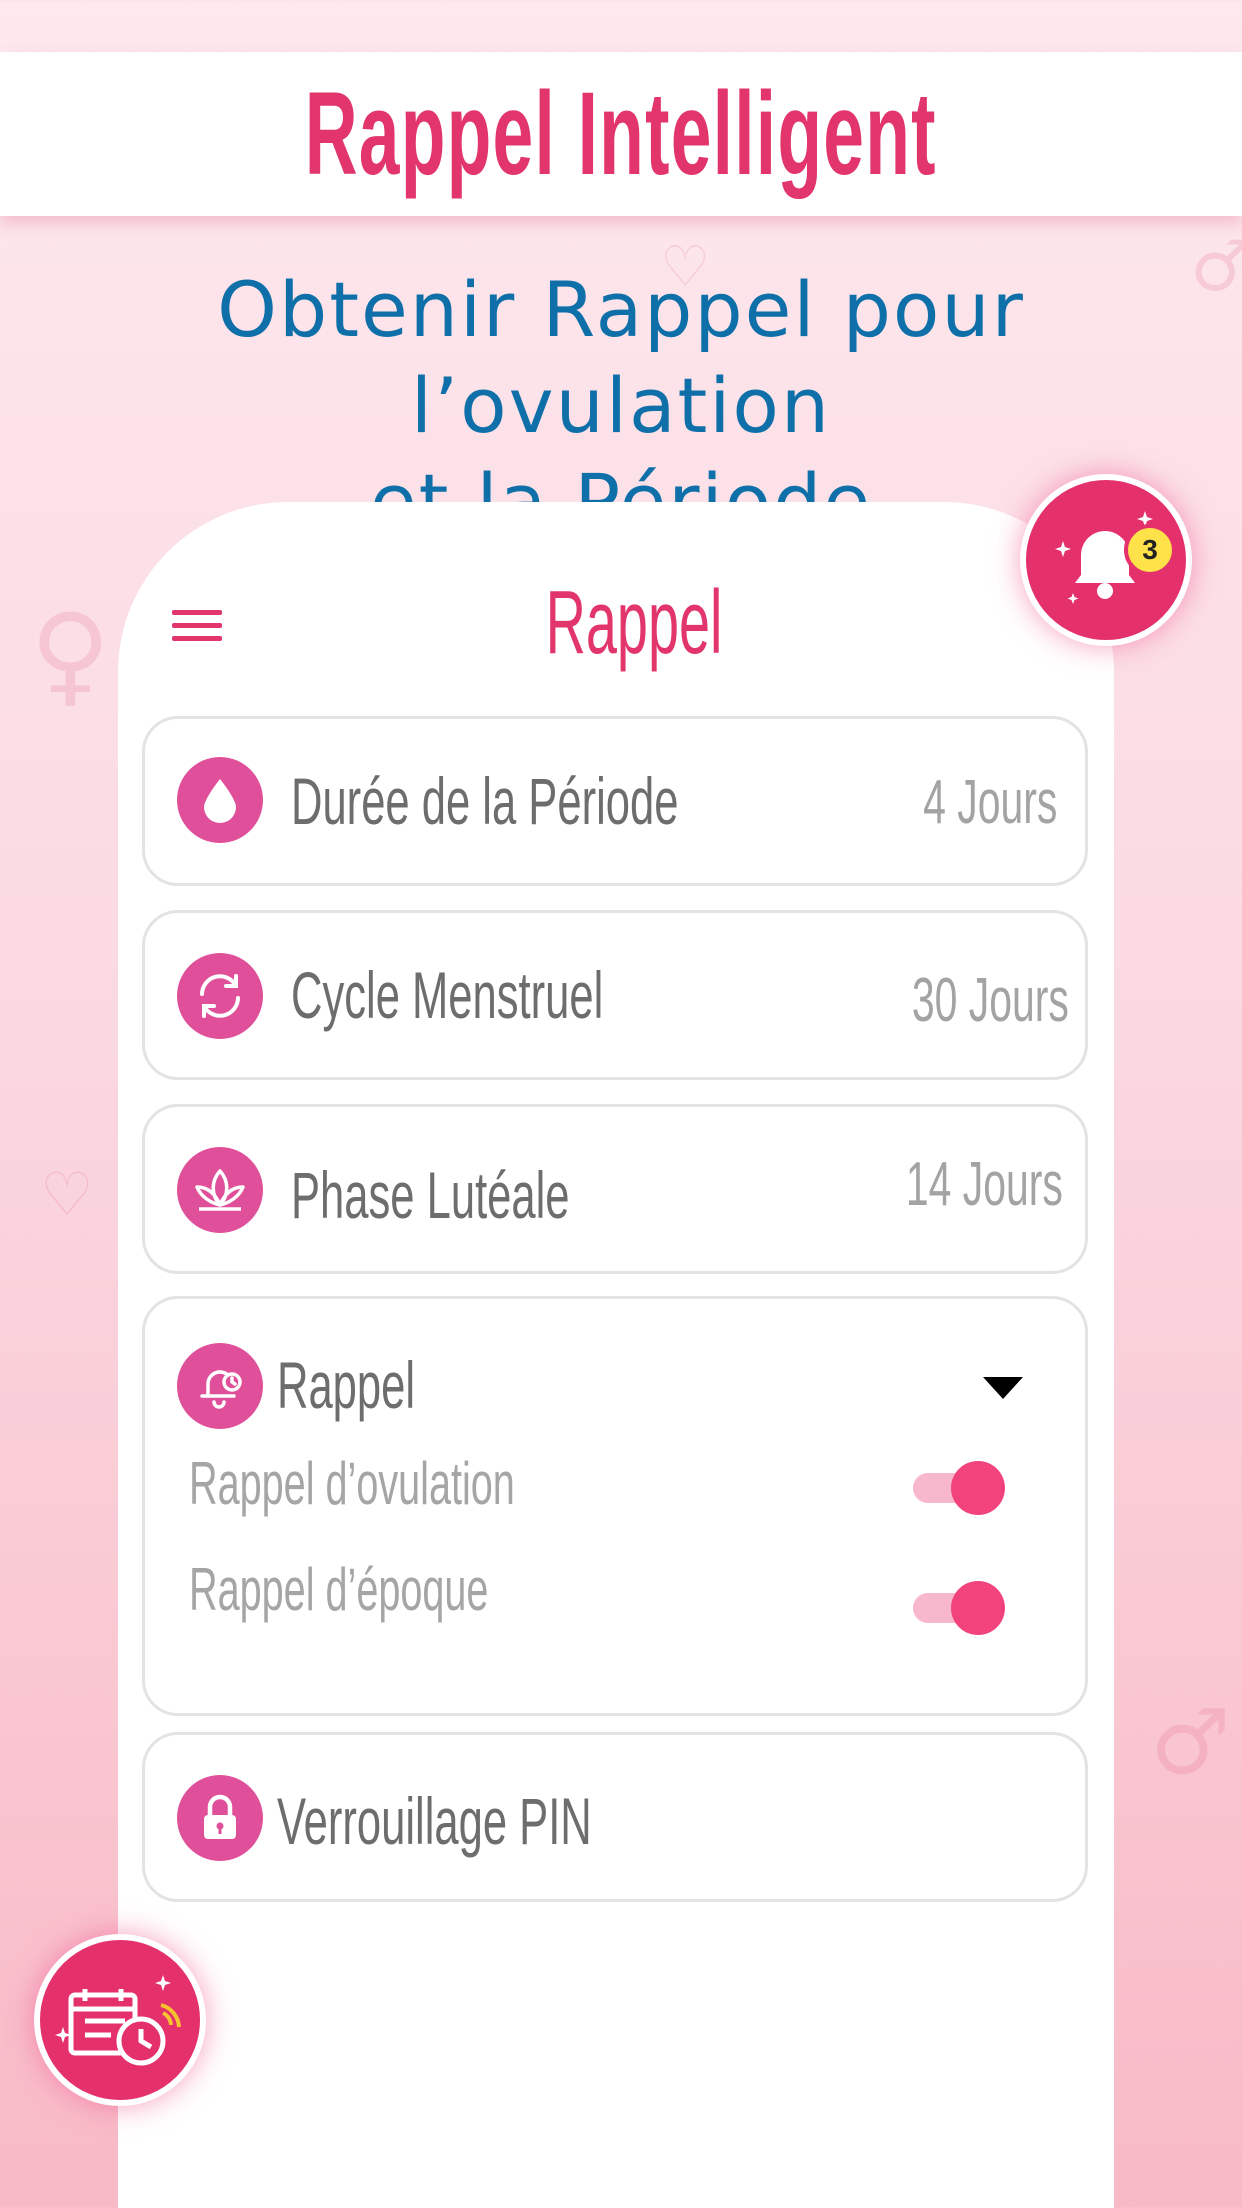 Image resolution: width=1242 pixels, height=2208 pixels. What do you see at coordinates (990, 1000) in the screenshot?
I see `menstrual-cycle-value: 30 Jours` at bounding box center [990, 1000].